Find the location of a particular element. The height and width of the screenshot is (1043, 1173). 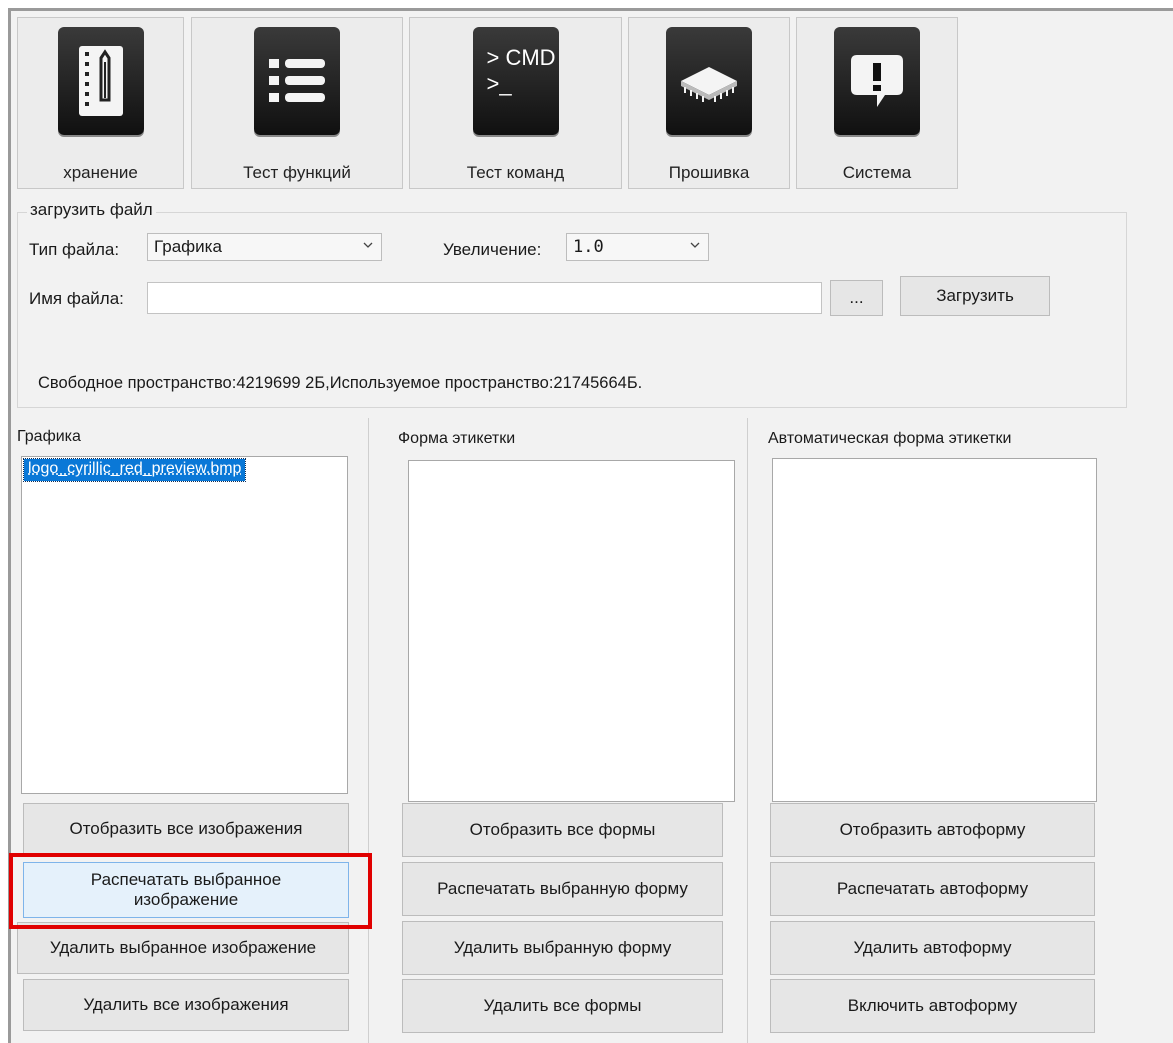

delete-all-forms-button: Удалить все формы is located at coordinates (562, 1006).